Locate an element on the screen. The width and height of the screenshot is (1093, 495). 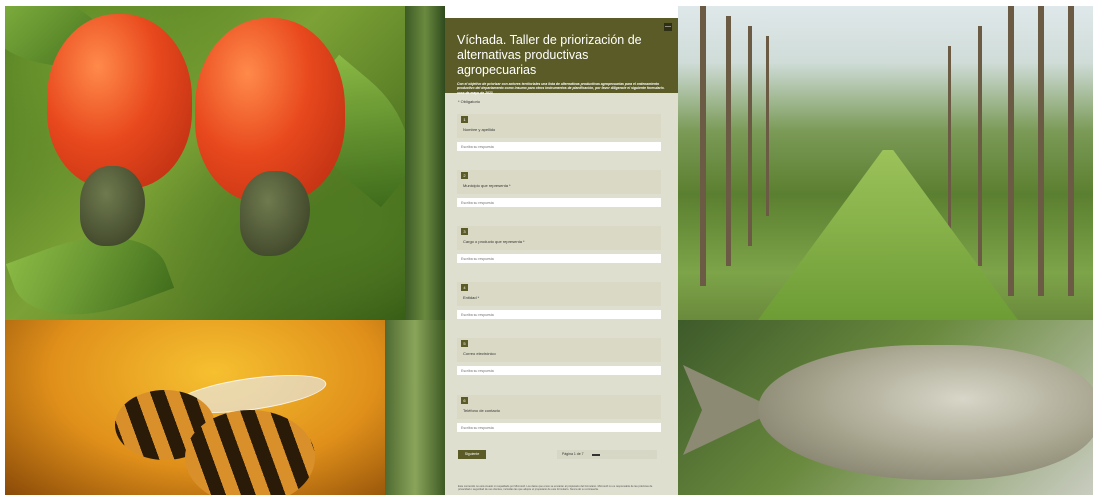
question-label: Teléfono de contacto is located at coordinates (481, 410).